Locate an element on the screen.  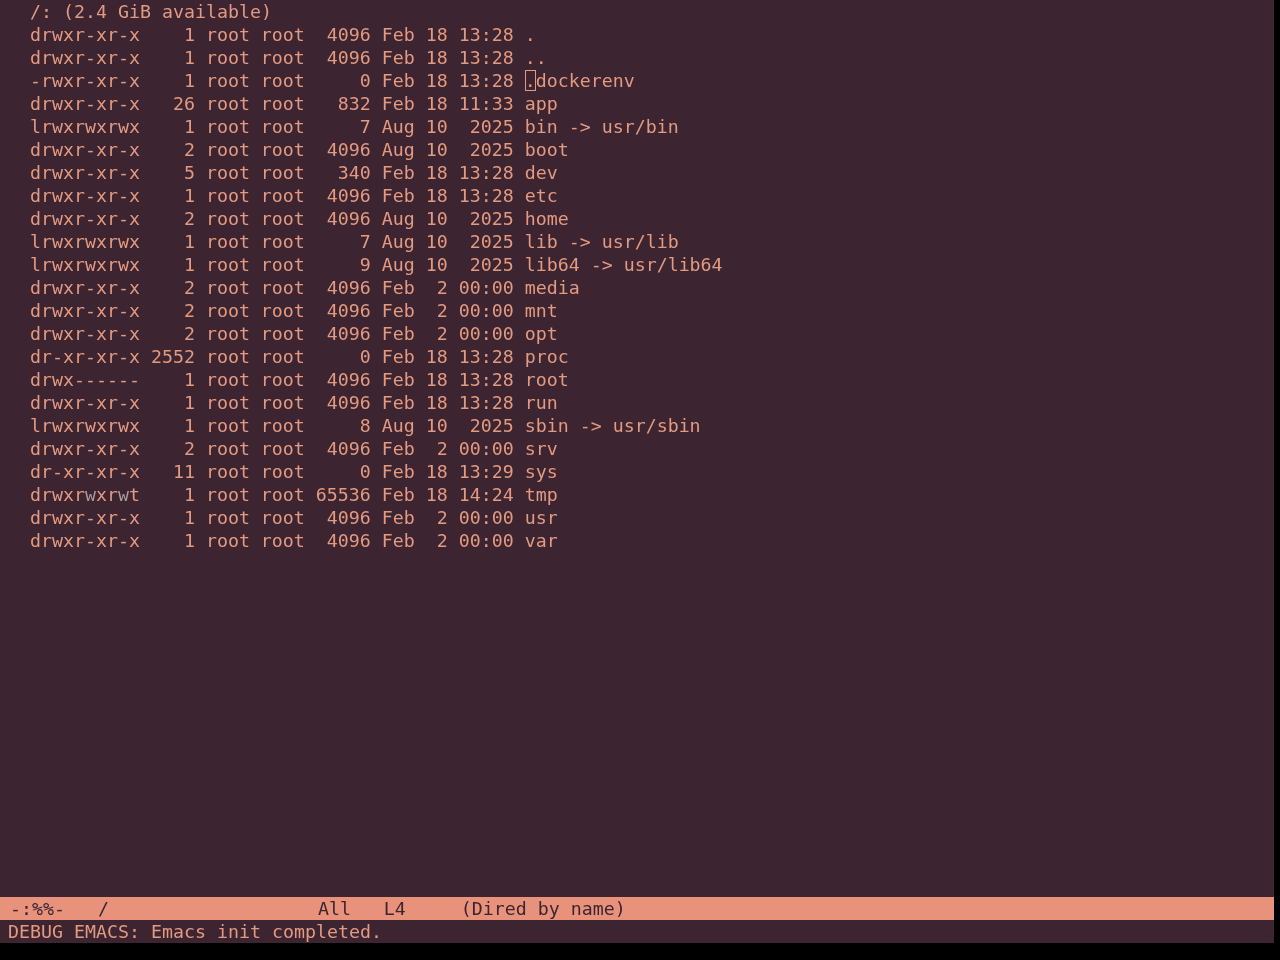
file-name: etc is located at coordinates (541, 195).